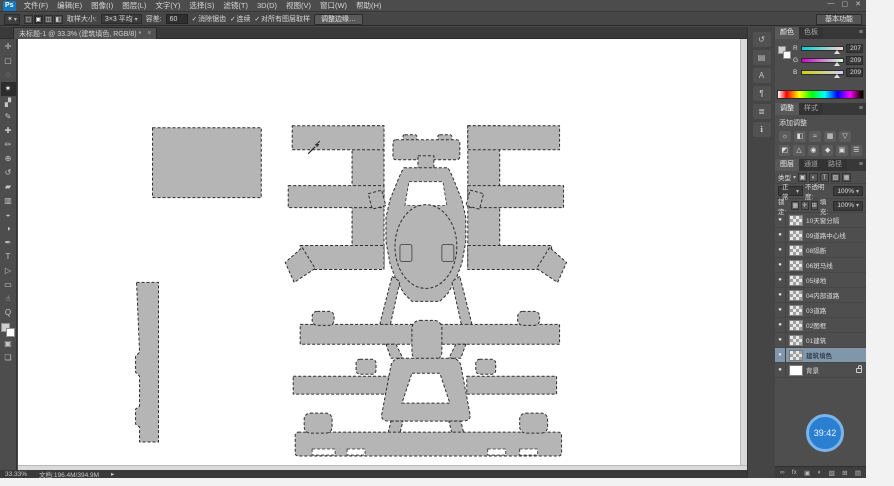 The image size is (894, 486). Describe the element at coordinates (805, 205) in the screenshot. I see `lock-position-icon: ✛` at that location.